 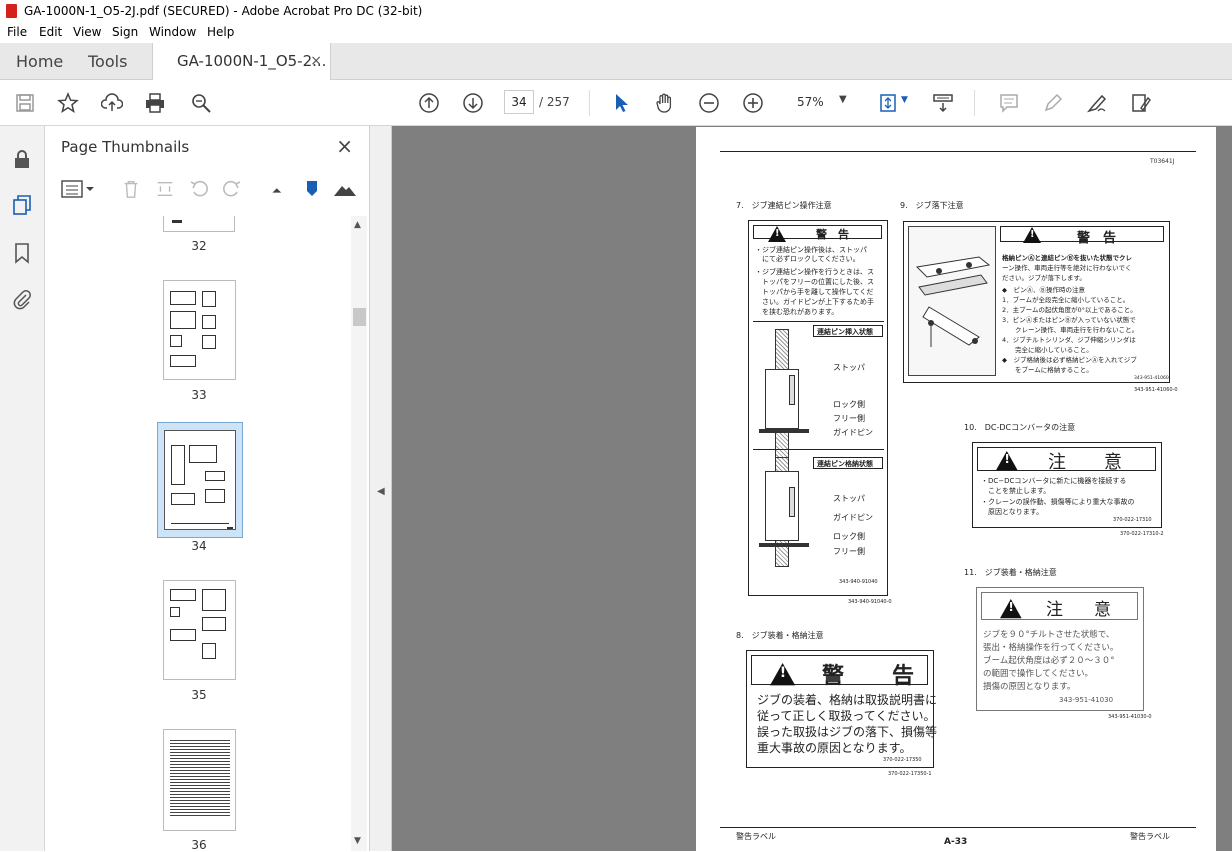 I want to click on panel-close-icon: ×, so click(x=344, y=146).